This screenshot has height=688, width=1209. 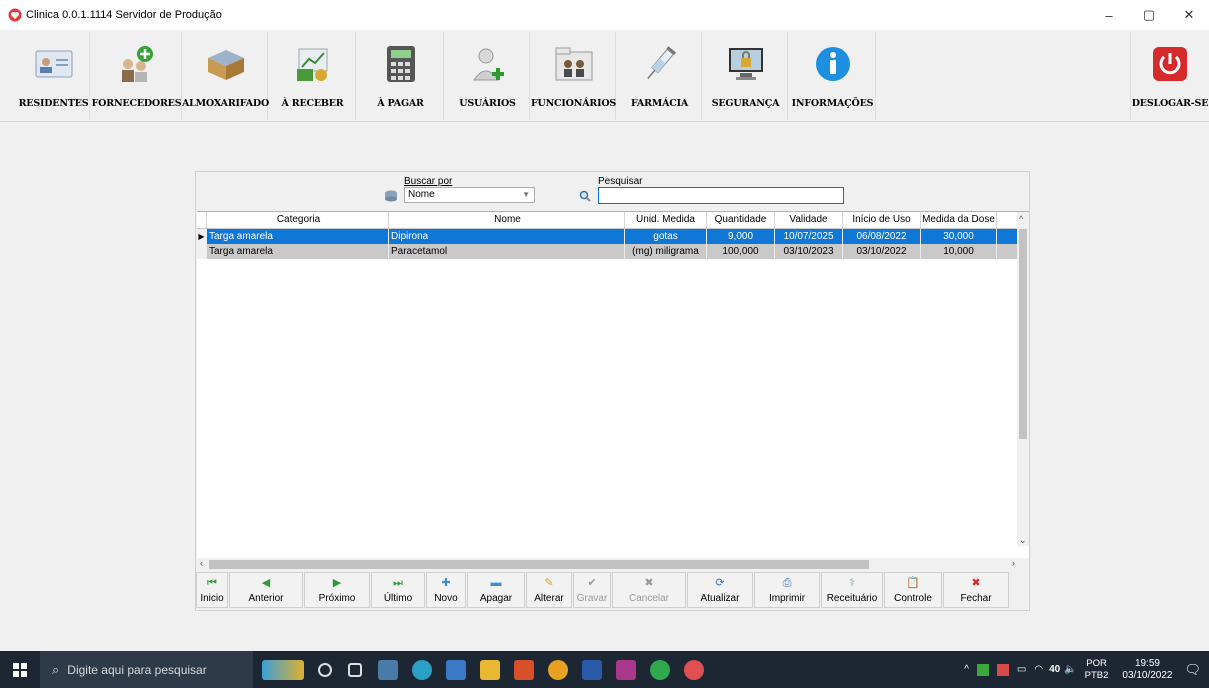 I want to click on header-medida-dose: Medida da Dose, so click(x=959, y=220).